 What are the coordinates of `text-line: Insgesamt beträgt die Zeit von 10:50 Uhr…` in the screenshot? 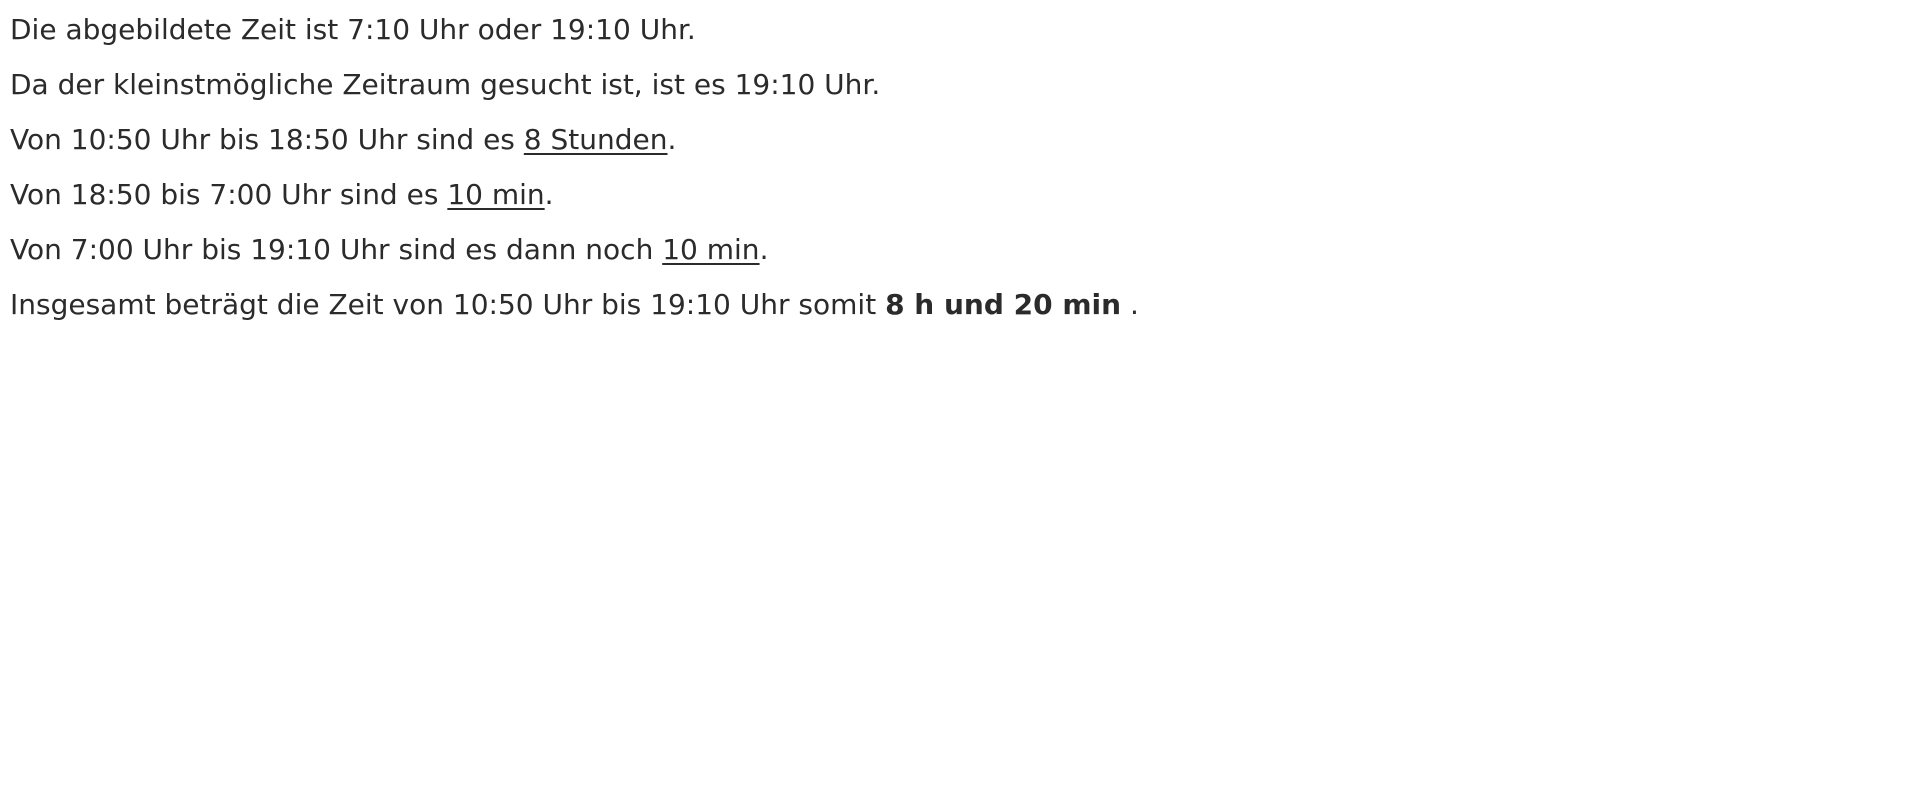 It's located at (965, 314).